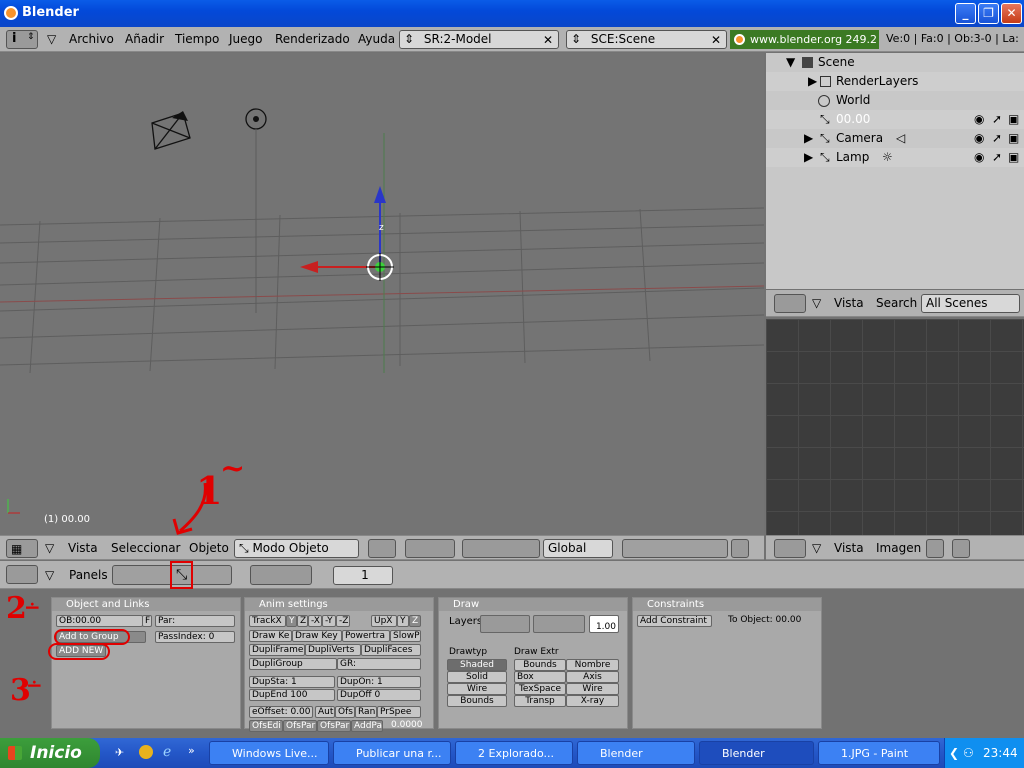 This screenshot has height=768, width=1024. What do you see at coordinates (533, 604) in the screenshot?
I see `panel-header: Draw` at bounding box center [533, 604].